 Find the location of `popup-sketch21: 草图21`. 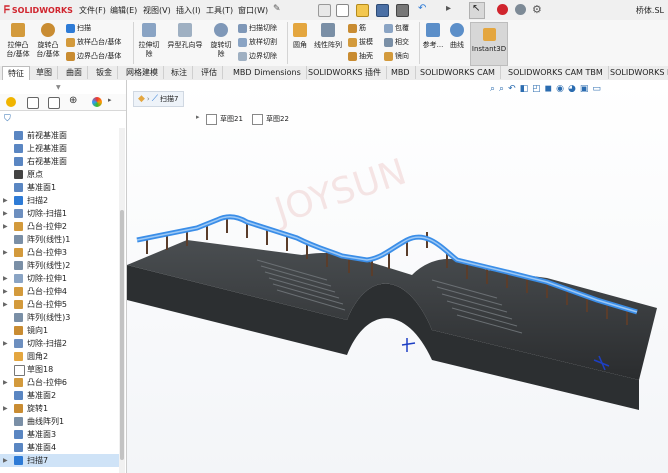

popup-sketch21: 草图21 is located at coordinates (224, 119).